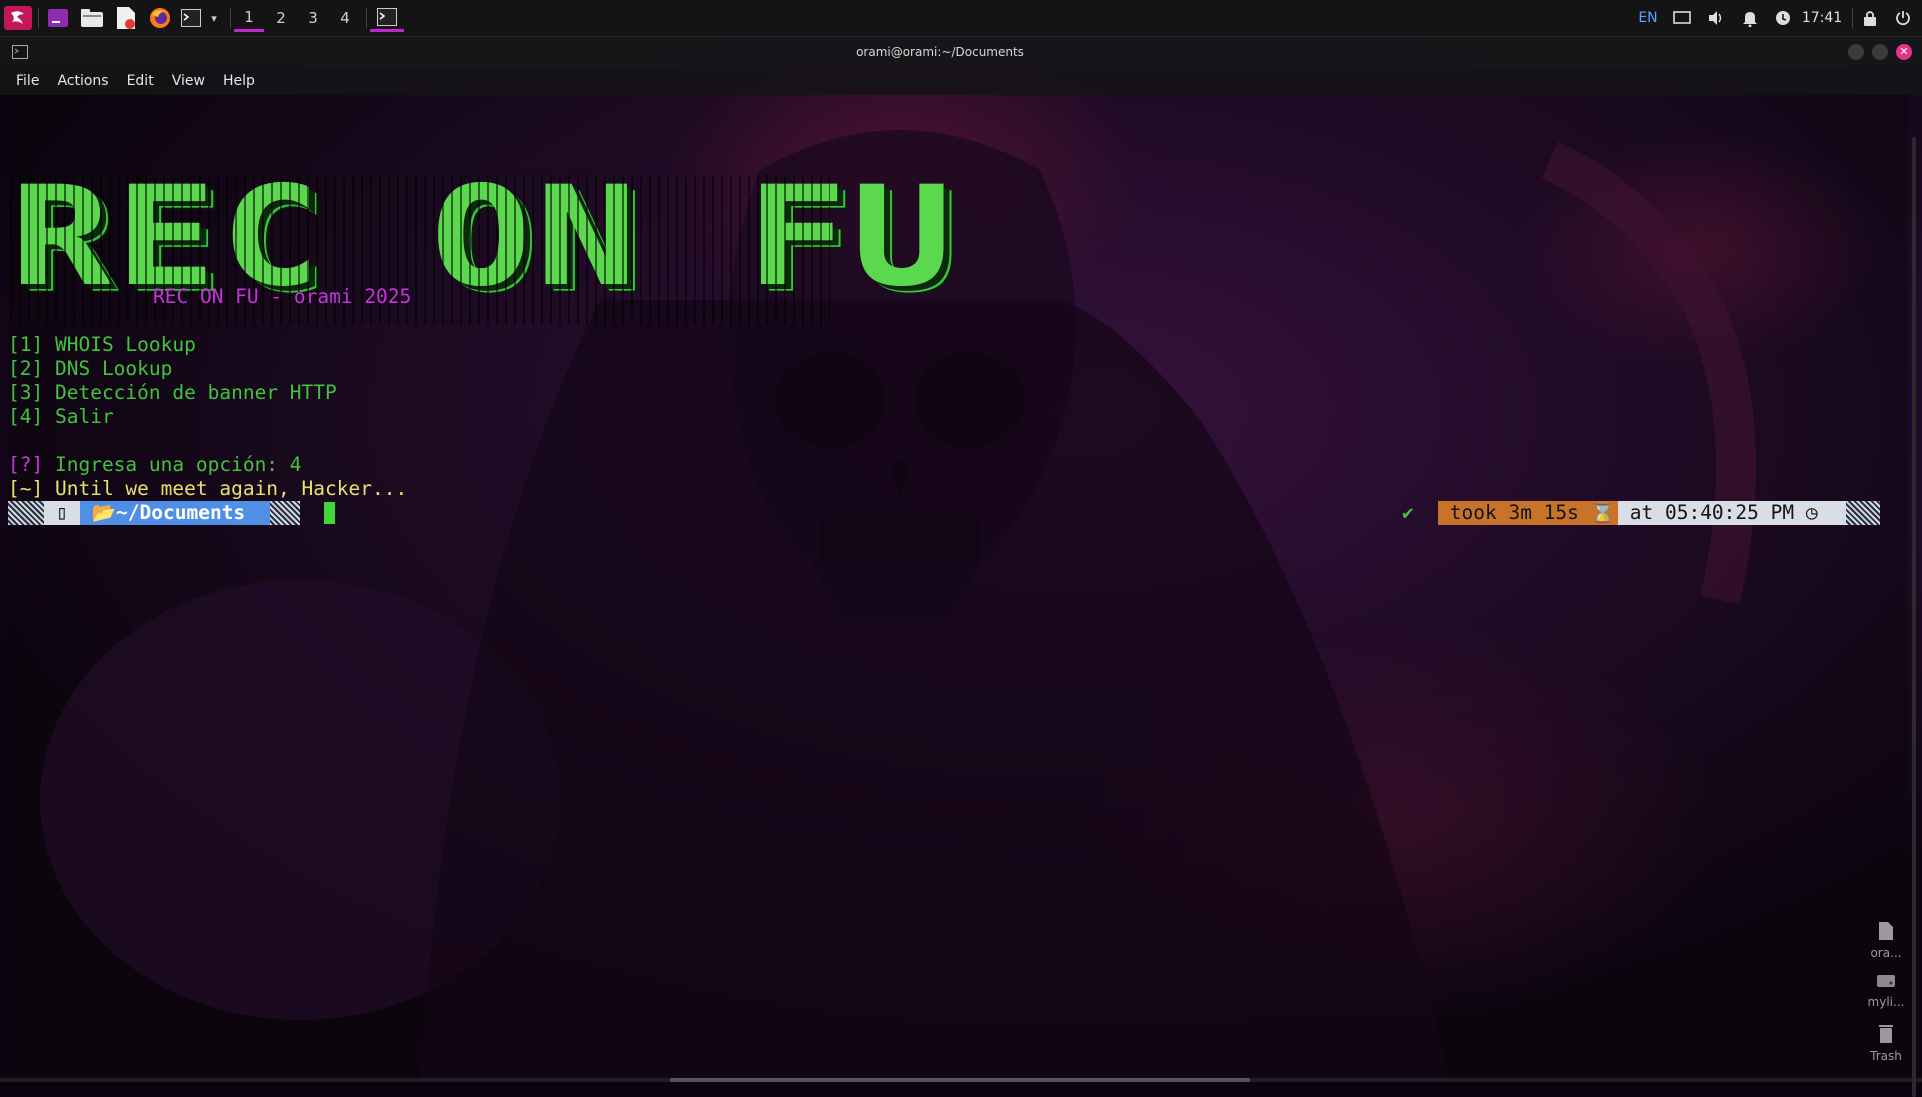  I want to click on option-prompt-line: [?] Ingresa una opción: 4, so click(155, 465).